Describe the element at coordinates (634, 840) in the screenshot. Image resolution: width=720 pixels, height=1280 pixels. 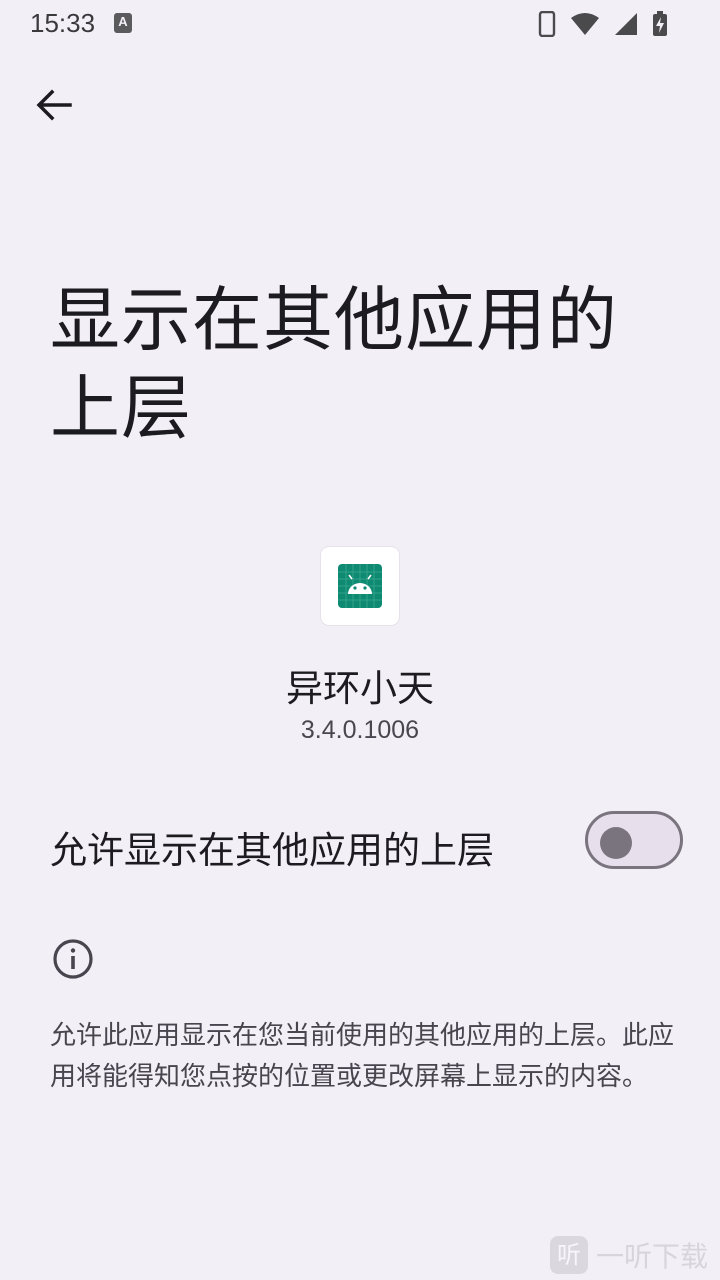
I see `allow-overlay-switch` at that location.